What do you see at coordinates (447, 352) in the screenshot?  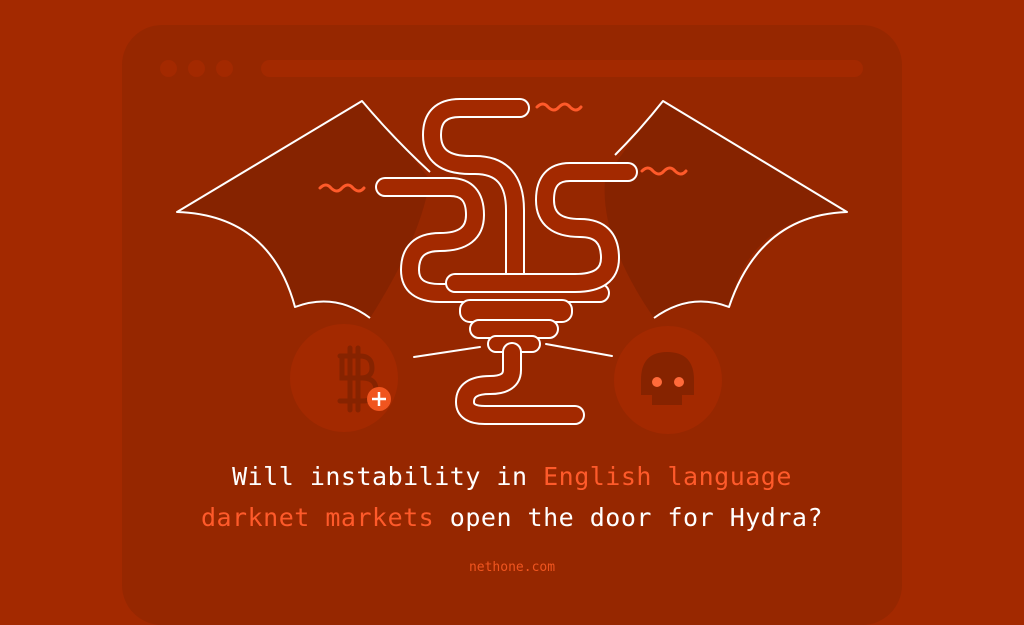 I see `ray-left` at bounding box center [447, 352].